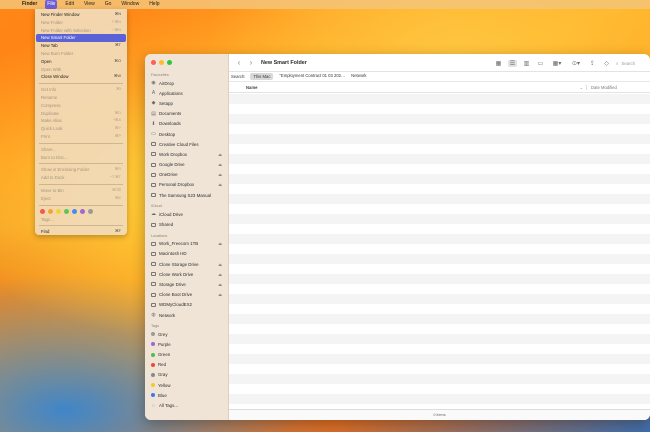 The image size is (650, 432). I want to click on sidebar-item-documents: ▤ Documents, so click(187, 114).